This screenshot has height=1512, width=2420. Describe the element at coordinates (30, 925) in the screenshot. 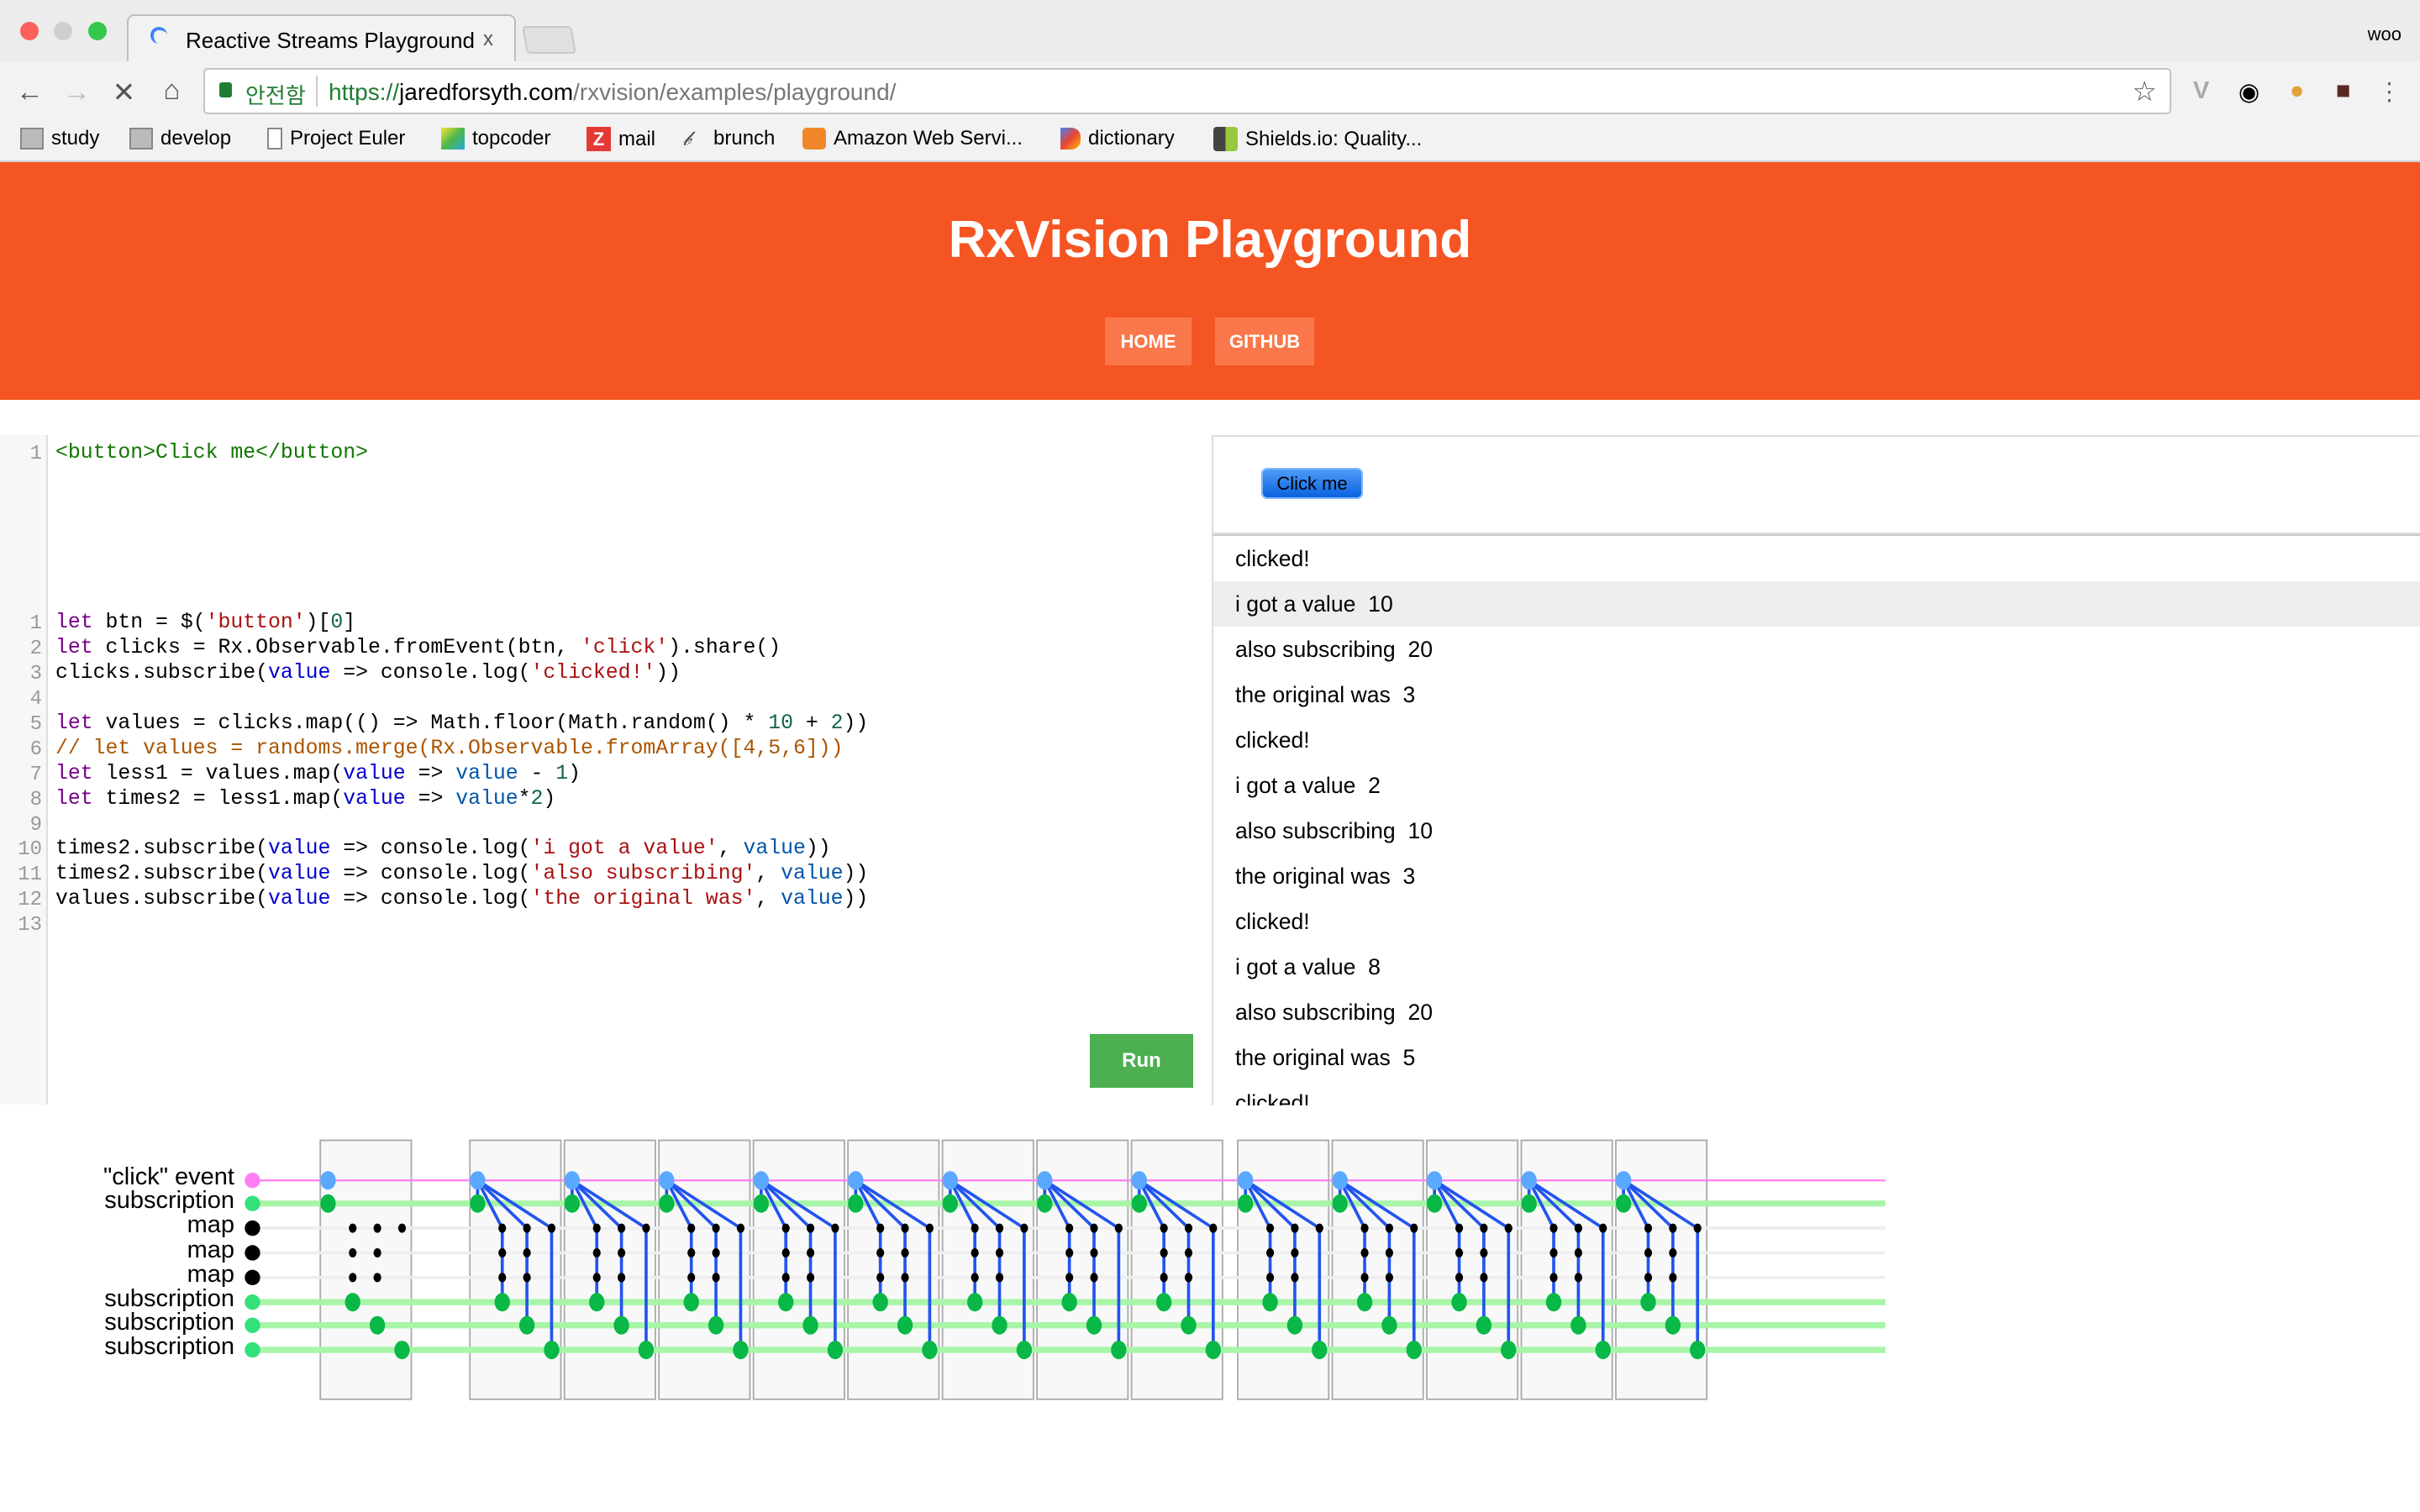

I see `line-number: 13` at that location.